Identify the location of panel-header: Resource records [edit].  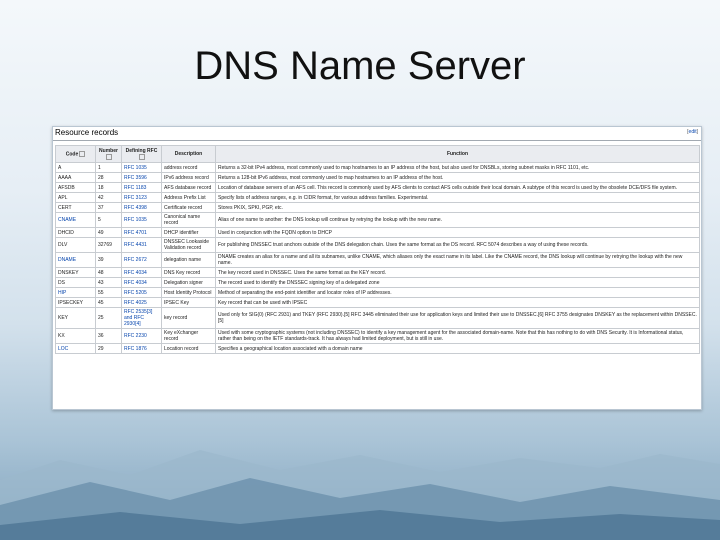
(377, 134).